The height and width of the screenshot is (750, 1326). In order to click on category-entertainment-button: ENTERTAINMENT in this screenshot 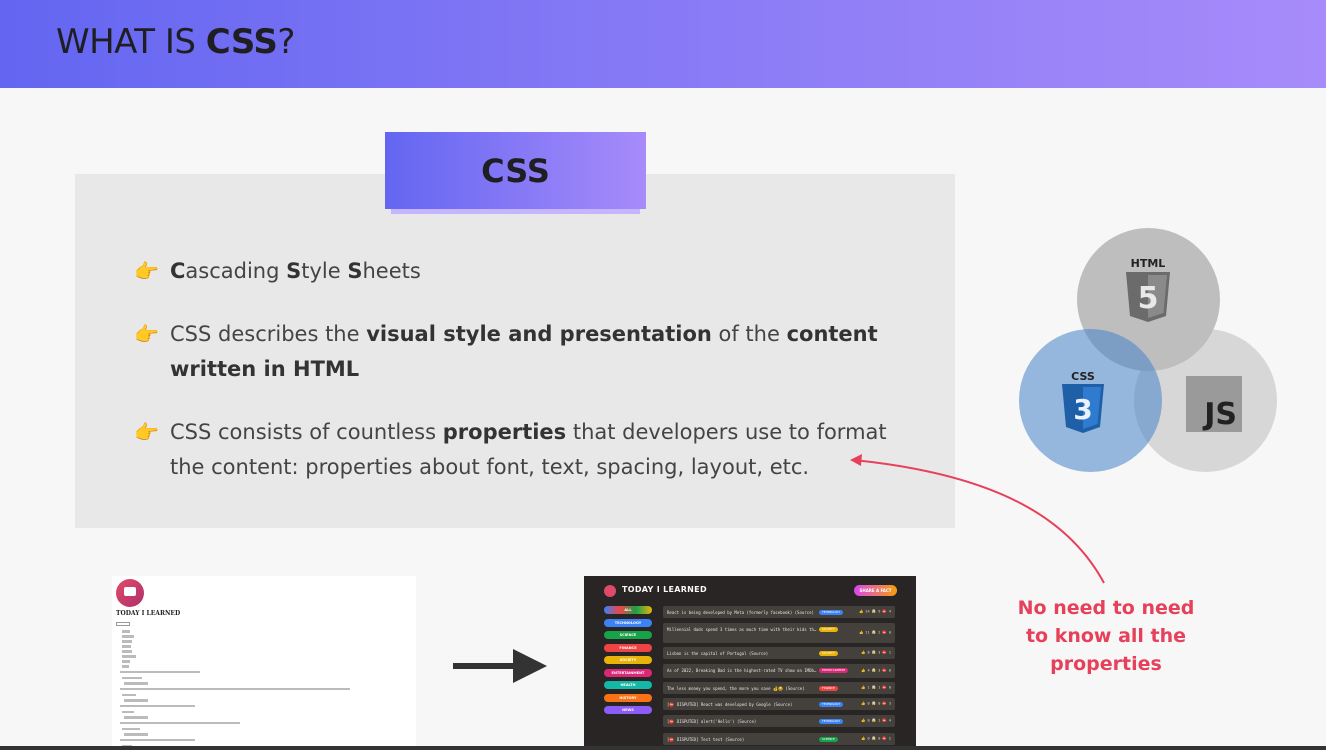, I will do `click(628, 672)`.